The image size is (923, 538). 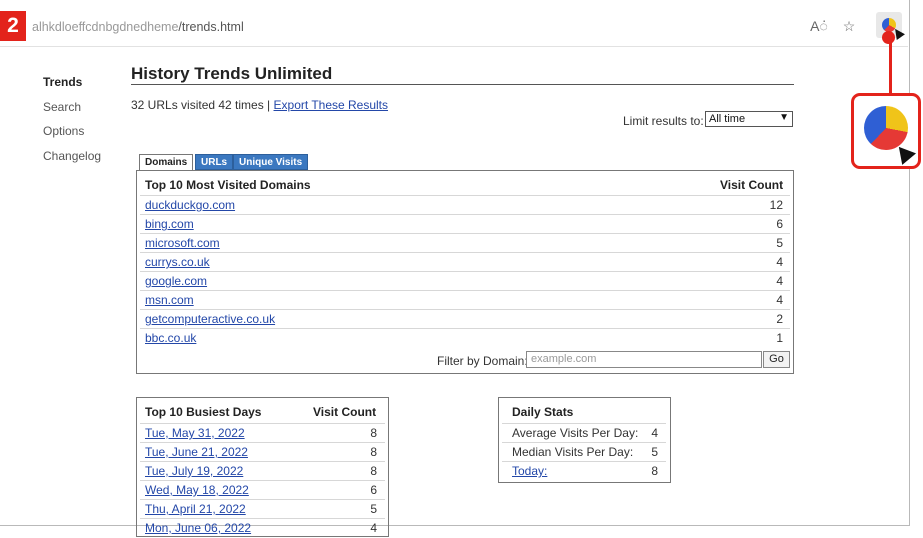 I want to click on limit-results-label: Limit results to:, so click(x=663, y=121).